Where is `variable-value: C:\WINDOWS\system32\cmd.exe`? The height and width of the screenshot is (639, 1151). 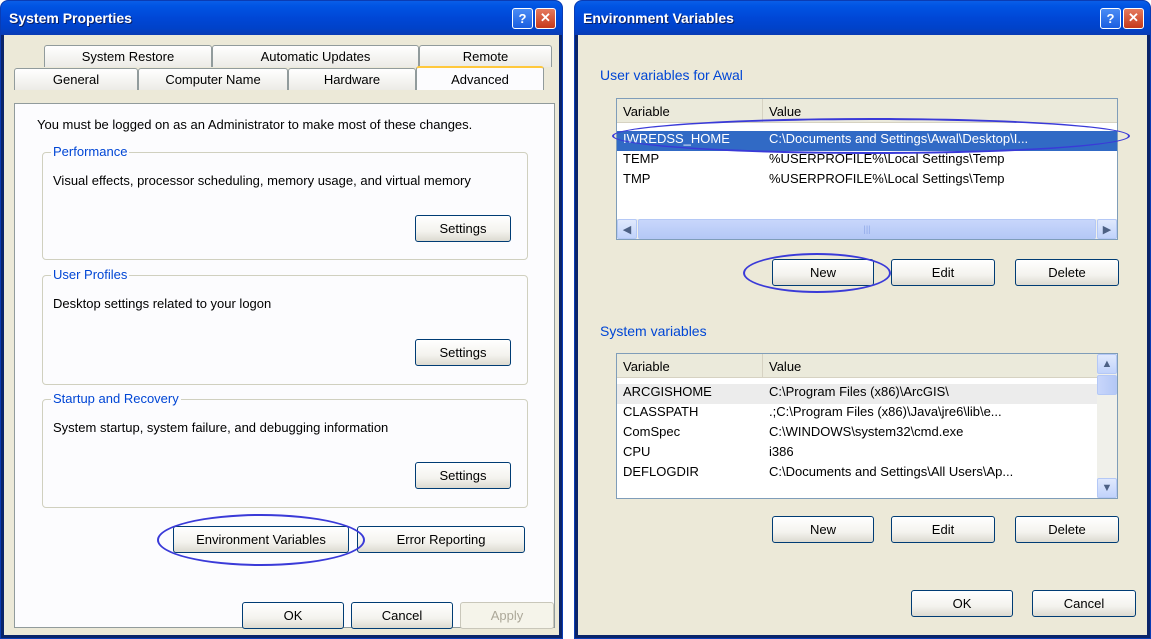
variable-value: C:\WINDOWS\system32\cmd.exe is located at coordinates (866, 431).